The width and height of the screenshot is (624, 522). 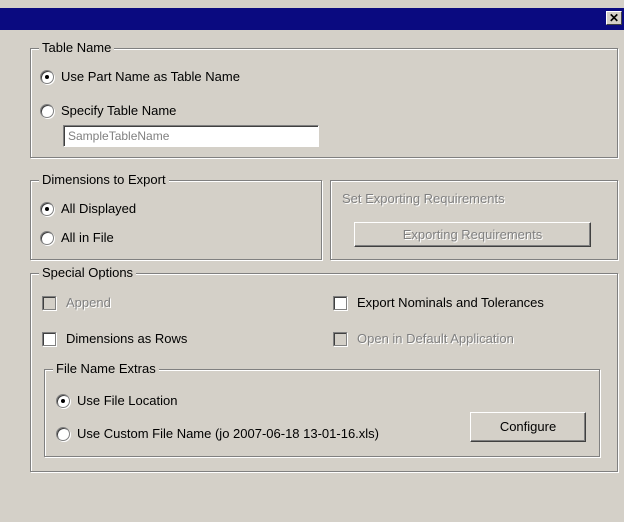 I want to click on exporting-requirements-label: Set Exporting Requirements, so click(x=423, y=198).